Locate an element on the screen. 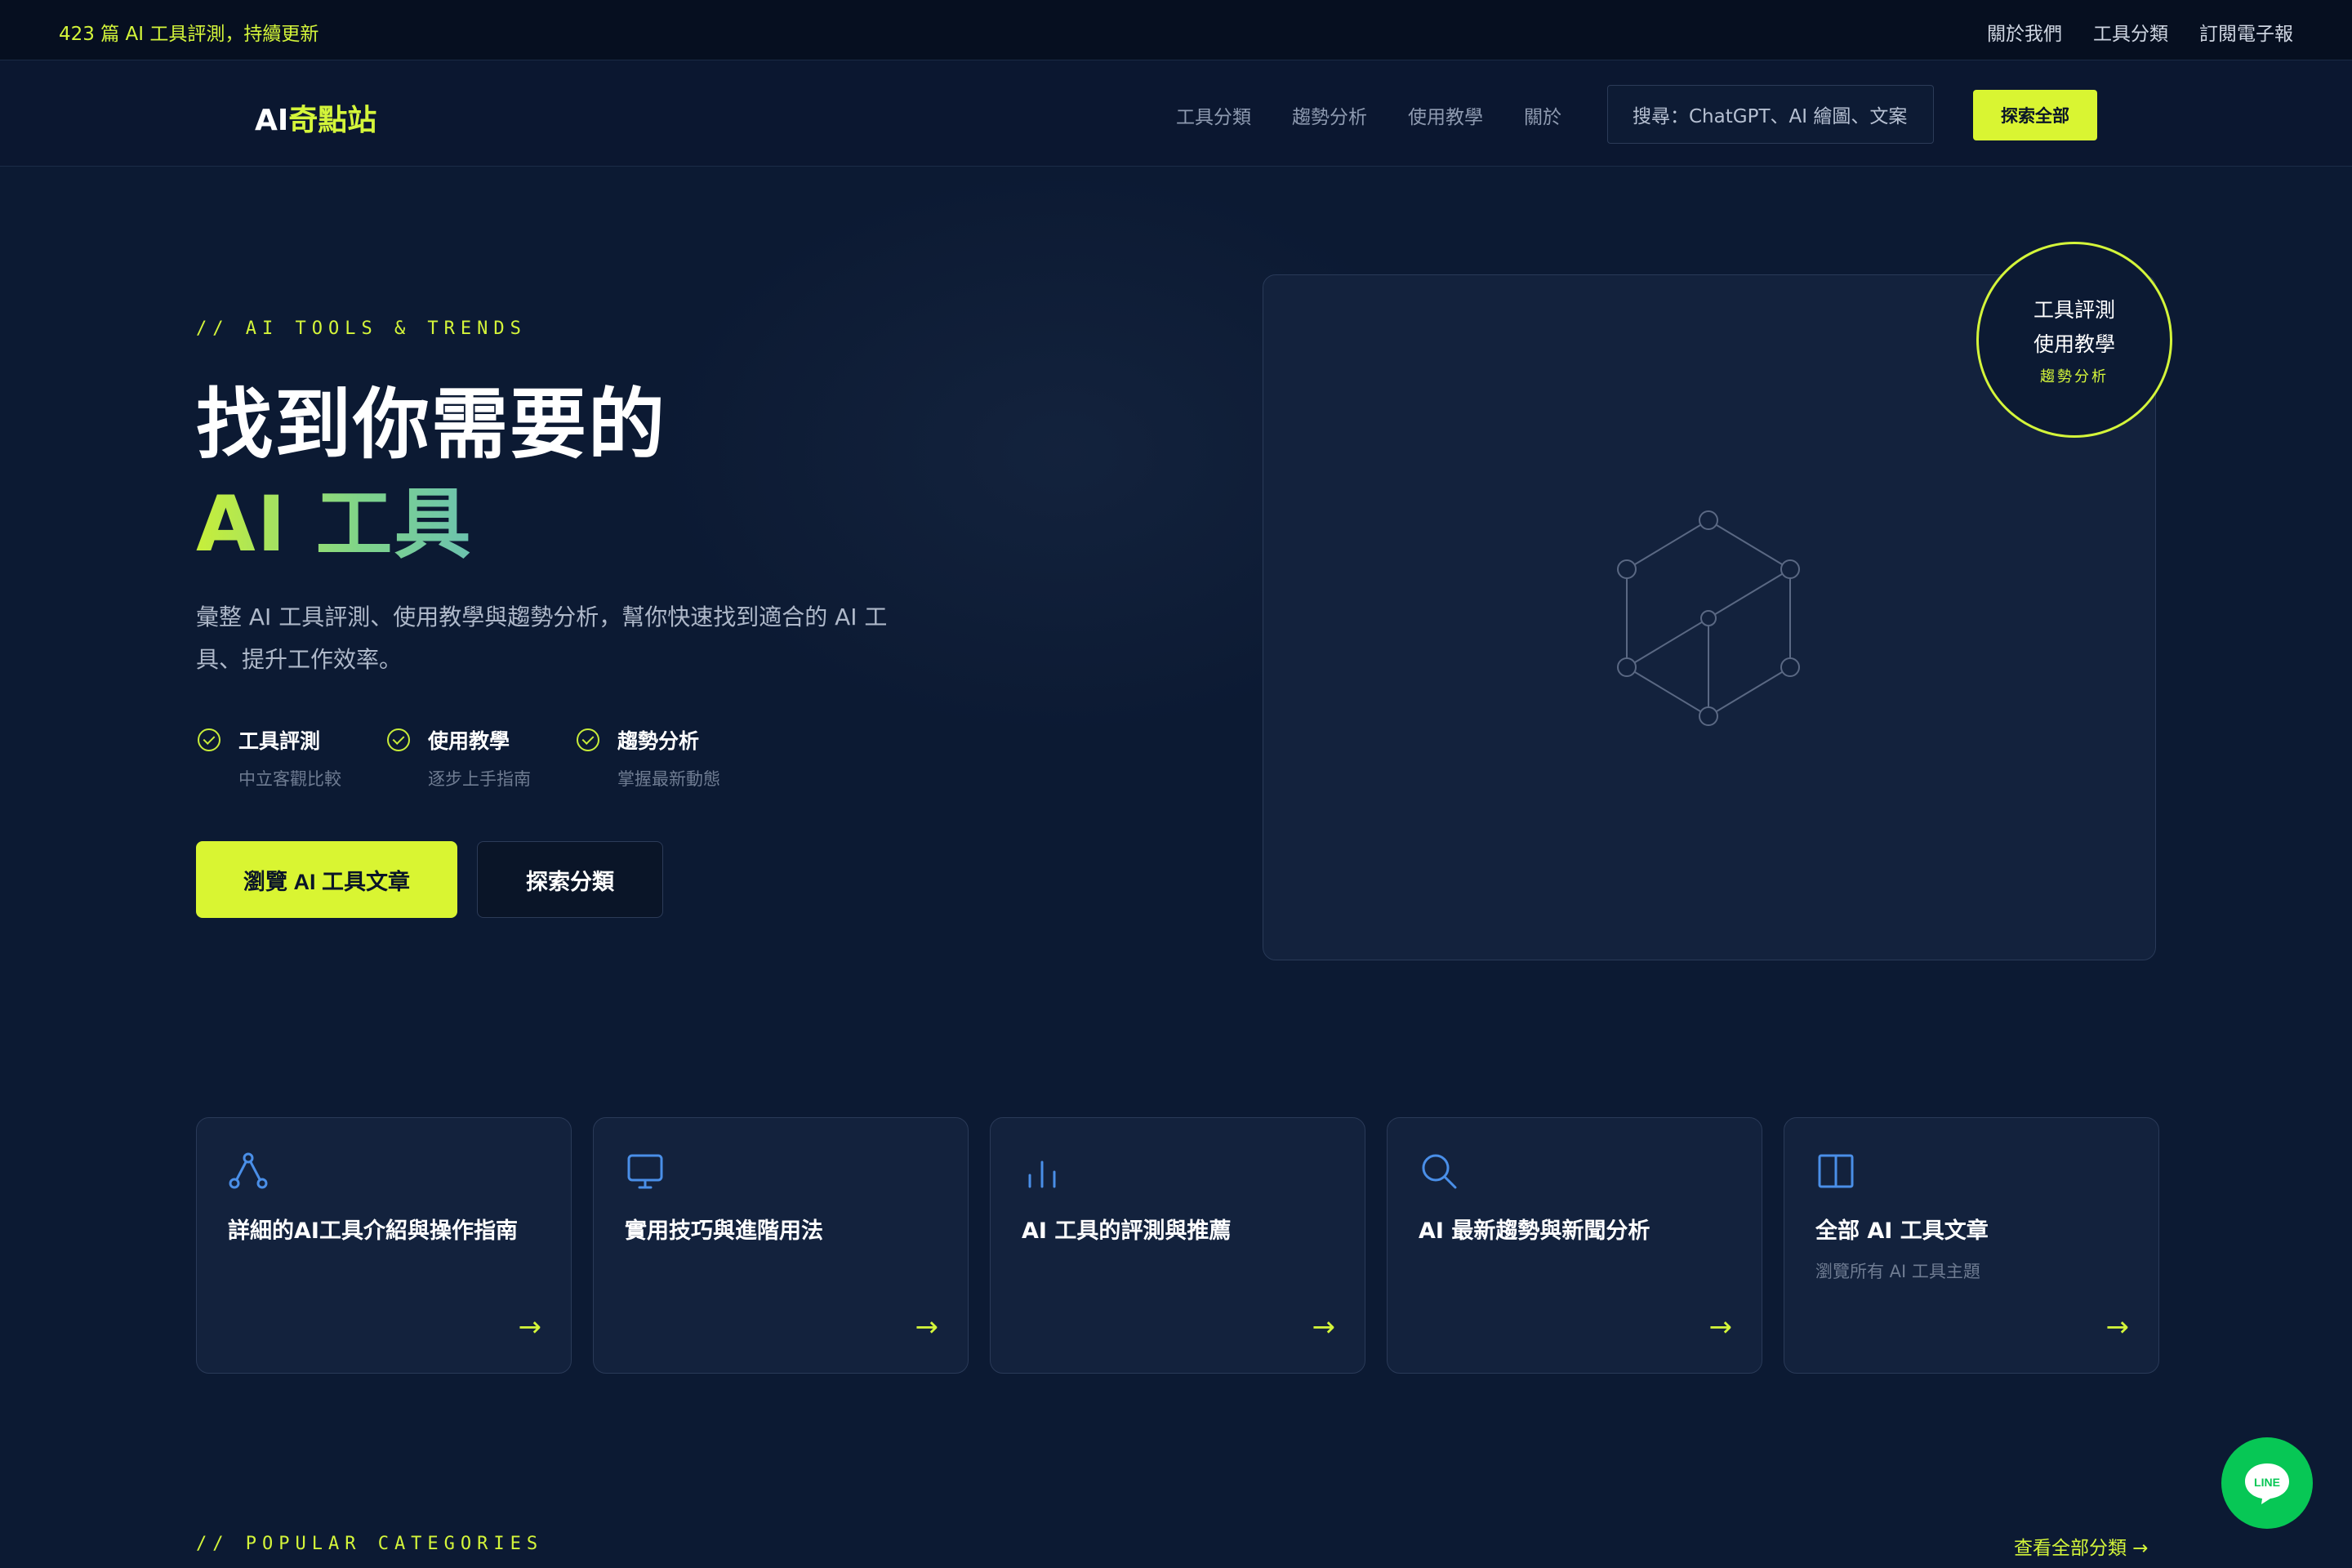 This screenshot has height=1568, width=2352. feature-badge: 工具評測 使用教學 趨勢分析 is located at coordinates (2074, 340).